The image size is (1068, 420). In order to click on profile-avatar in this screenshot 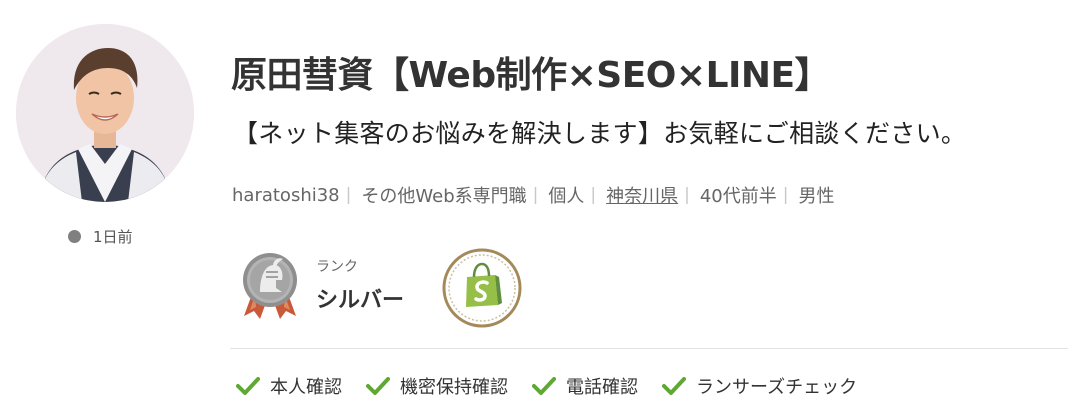, I will do `click(105, 113)`.